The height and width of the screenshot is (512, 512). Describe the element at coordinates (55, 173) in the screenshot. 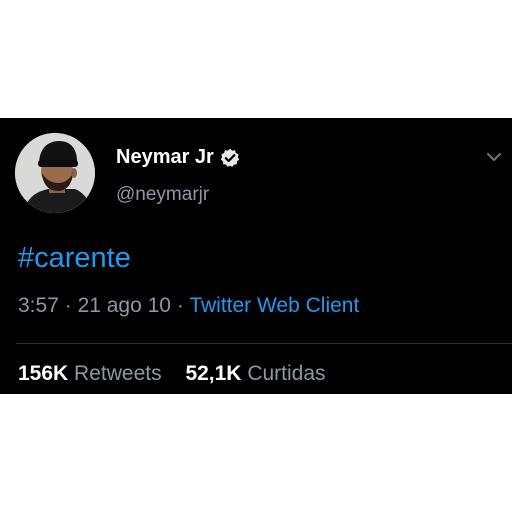

I see `avatar` at that location.